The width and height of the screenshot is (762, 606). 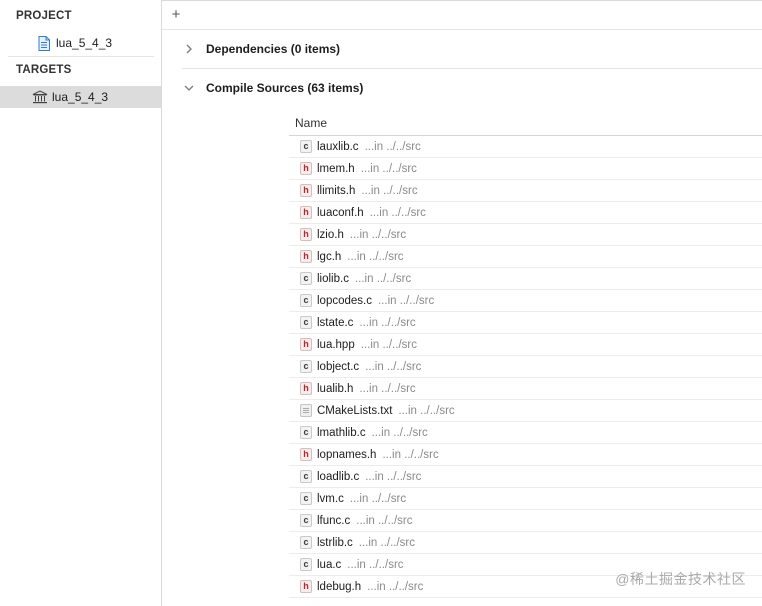 What do you see at coordinates (335, 322) in the screenshot?
I see `file-name: lstate.c` at bounding box center [335, 322].